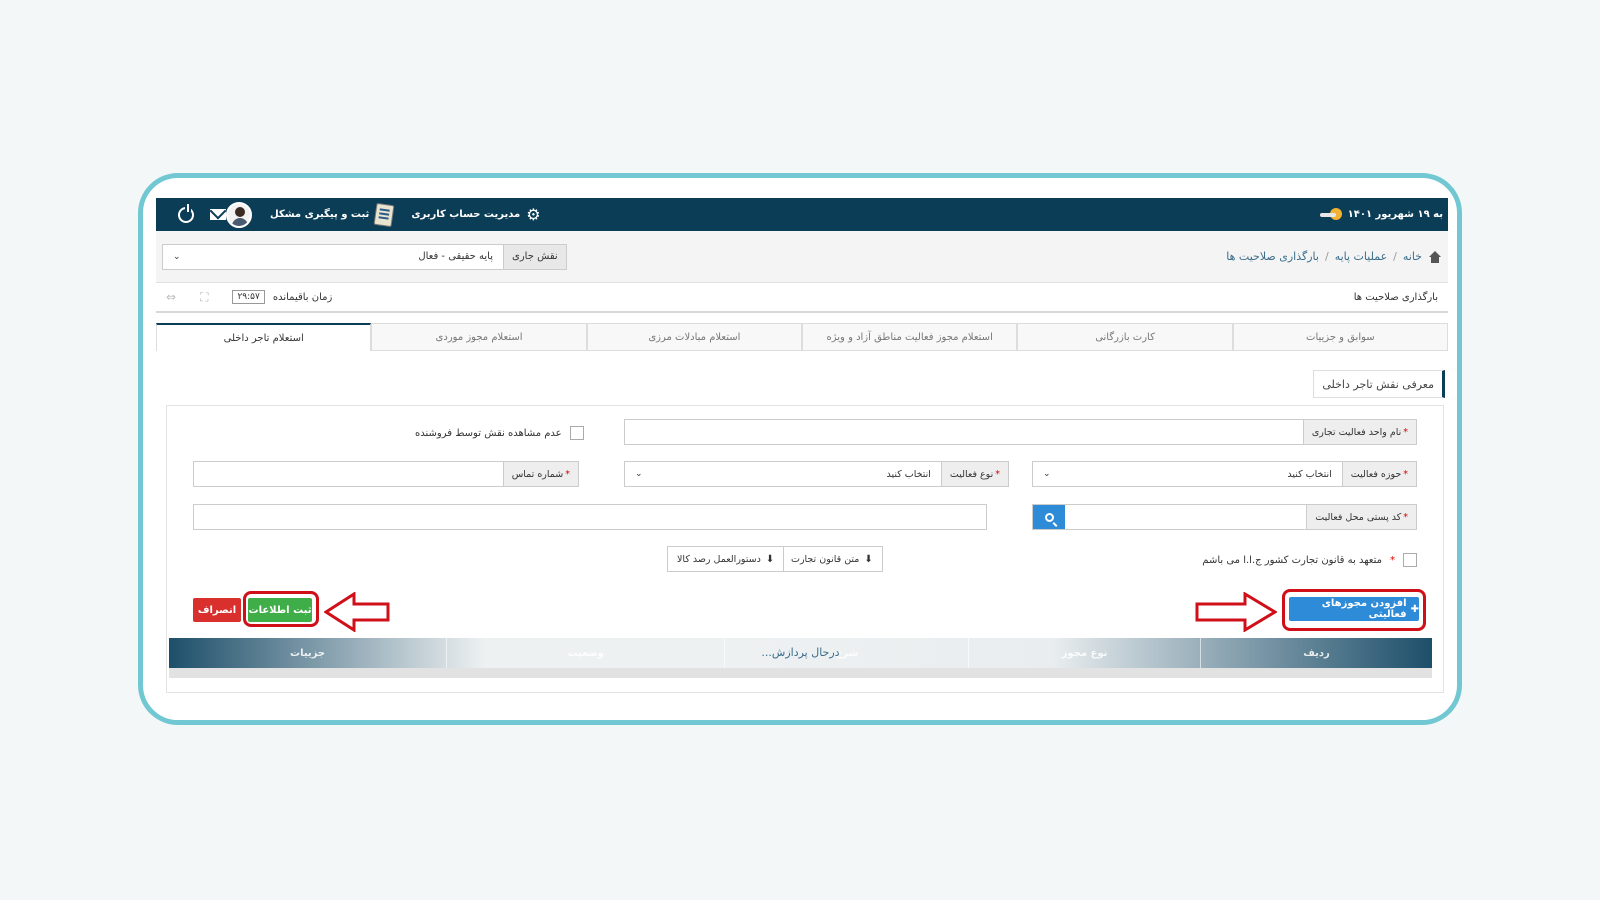 The width and height of the screenshot is (1600, 900). I want to click on mail-icon, so click(218, 214).